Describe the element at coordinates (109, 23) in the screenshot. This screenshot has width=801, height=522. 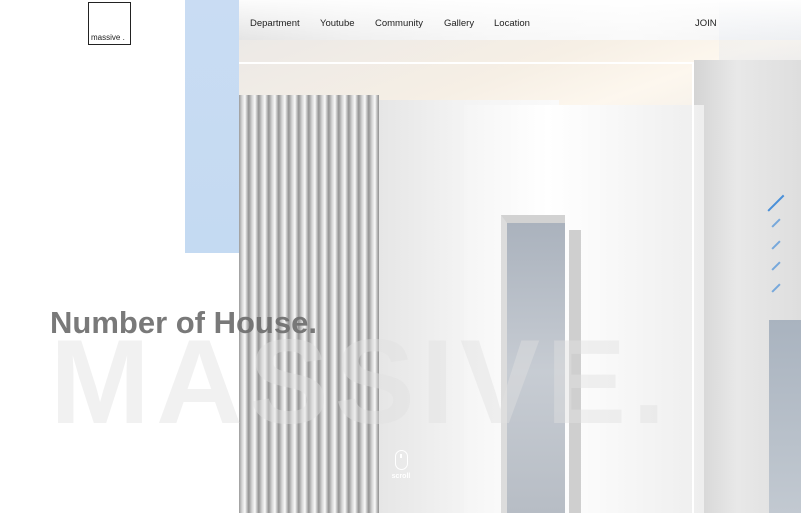
I see `logo: massive .` at that location.